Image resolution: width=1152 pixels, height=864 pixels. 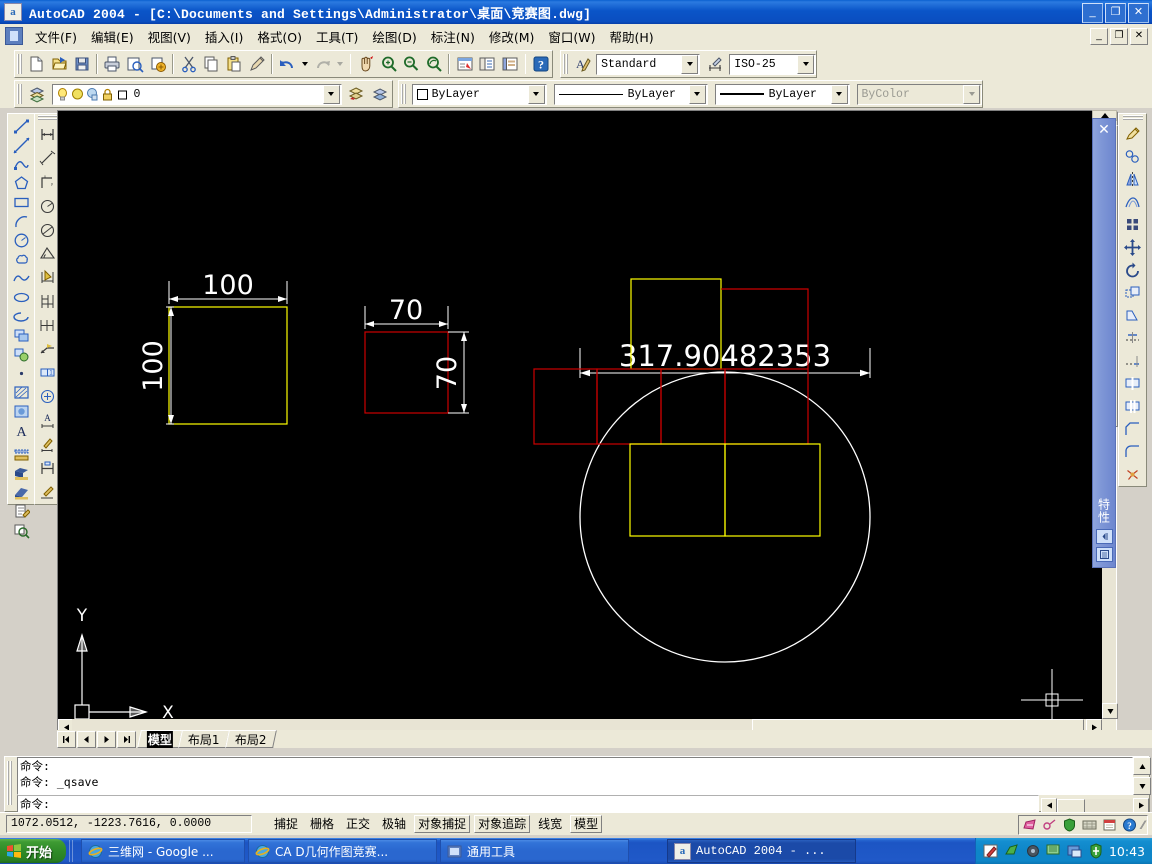 I want to click on lineweight-combo: ByLayer, so click(x=782, y=94).